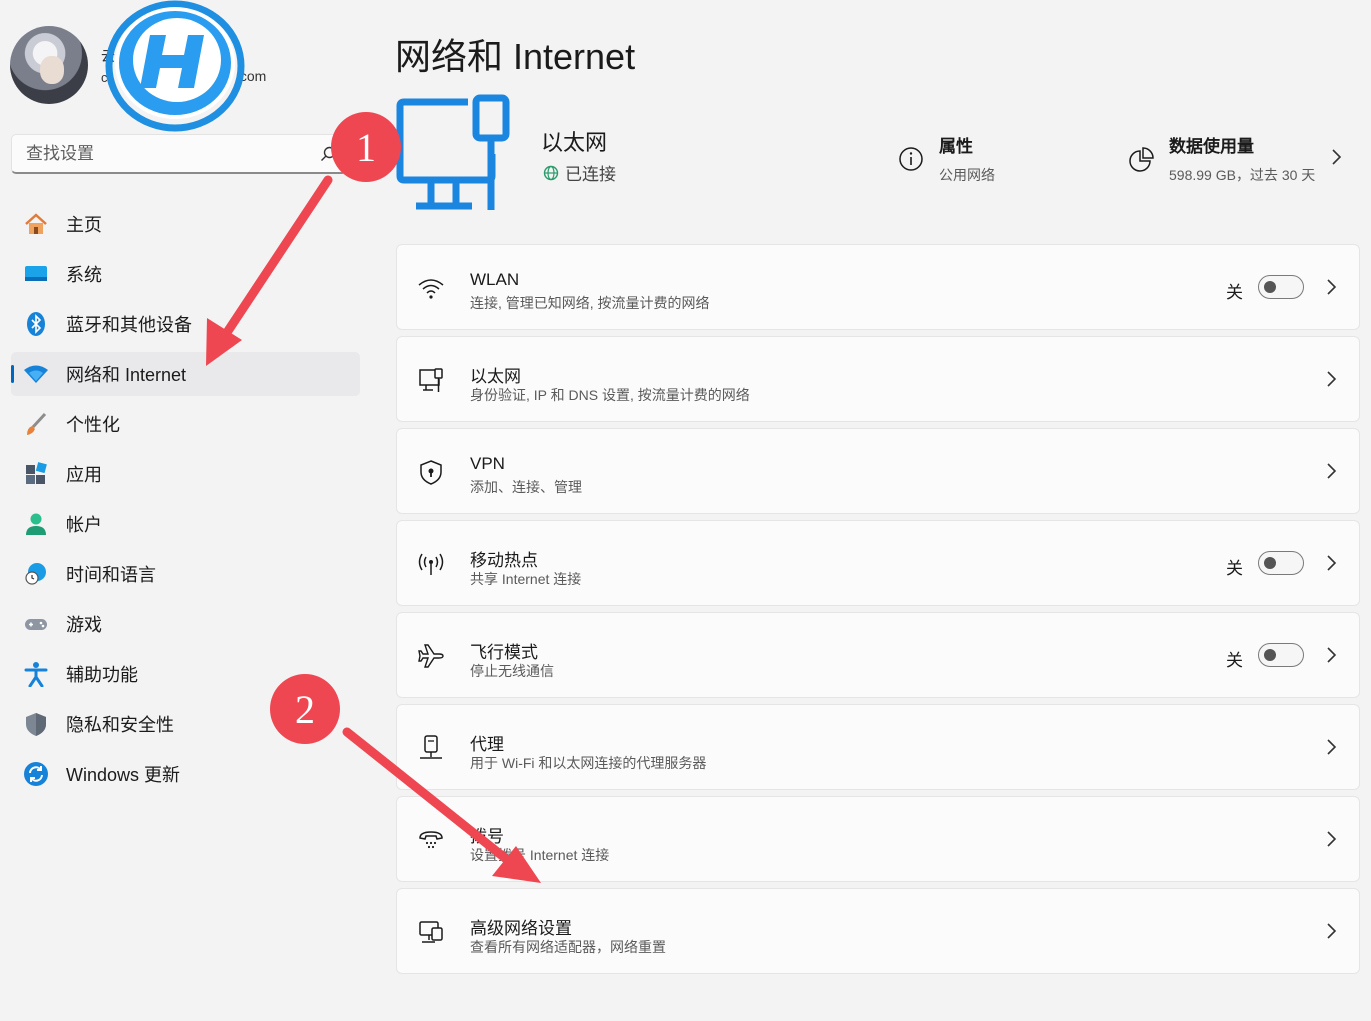  What do you see at coordinates (946, 158) in the screenshot?
I see `properties-link: 属性 公用网络` at bounding box center [946, 158].